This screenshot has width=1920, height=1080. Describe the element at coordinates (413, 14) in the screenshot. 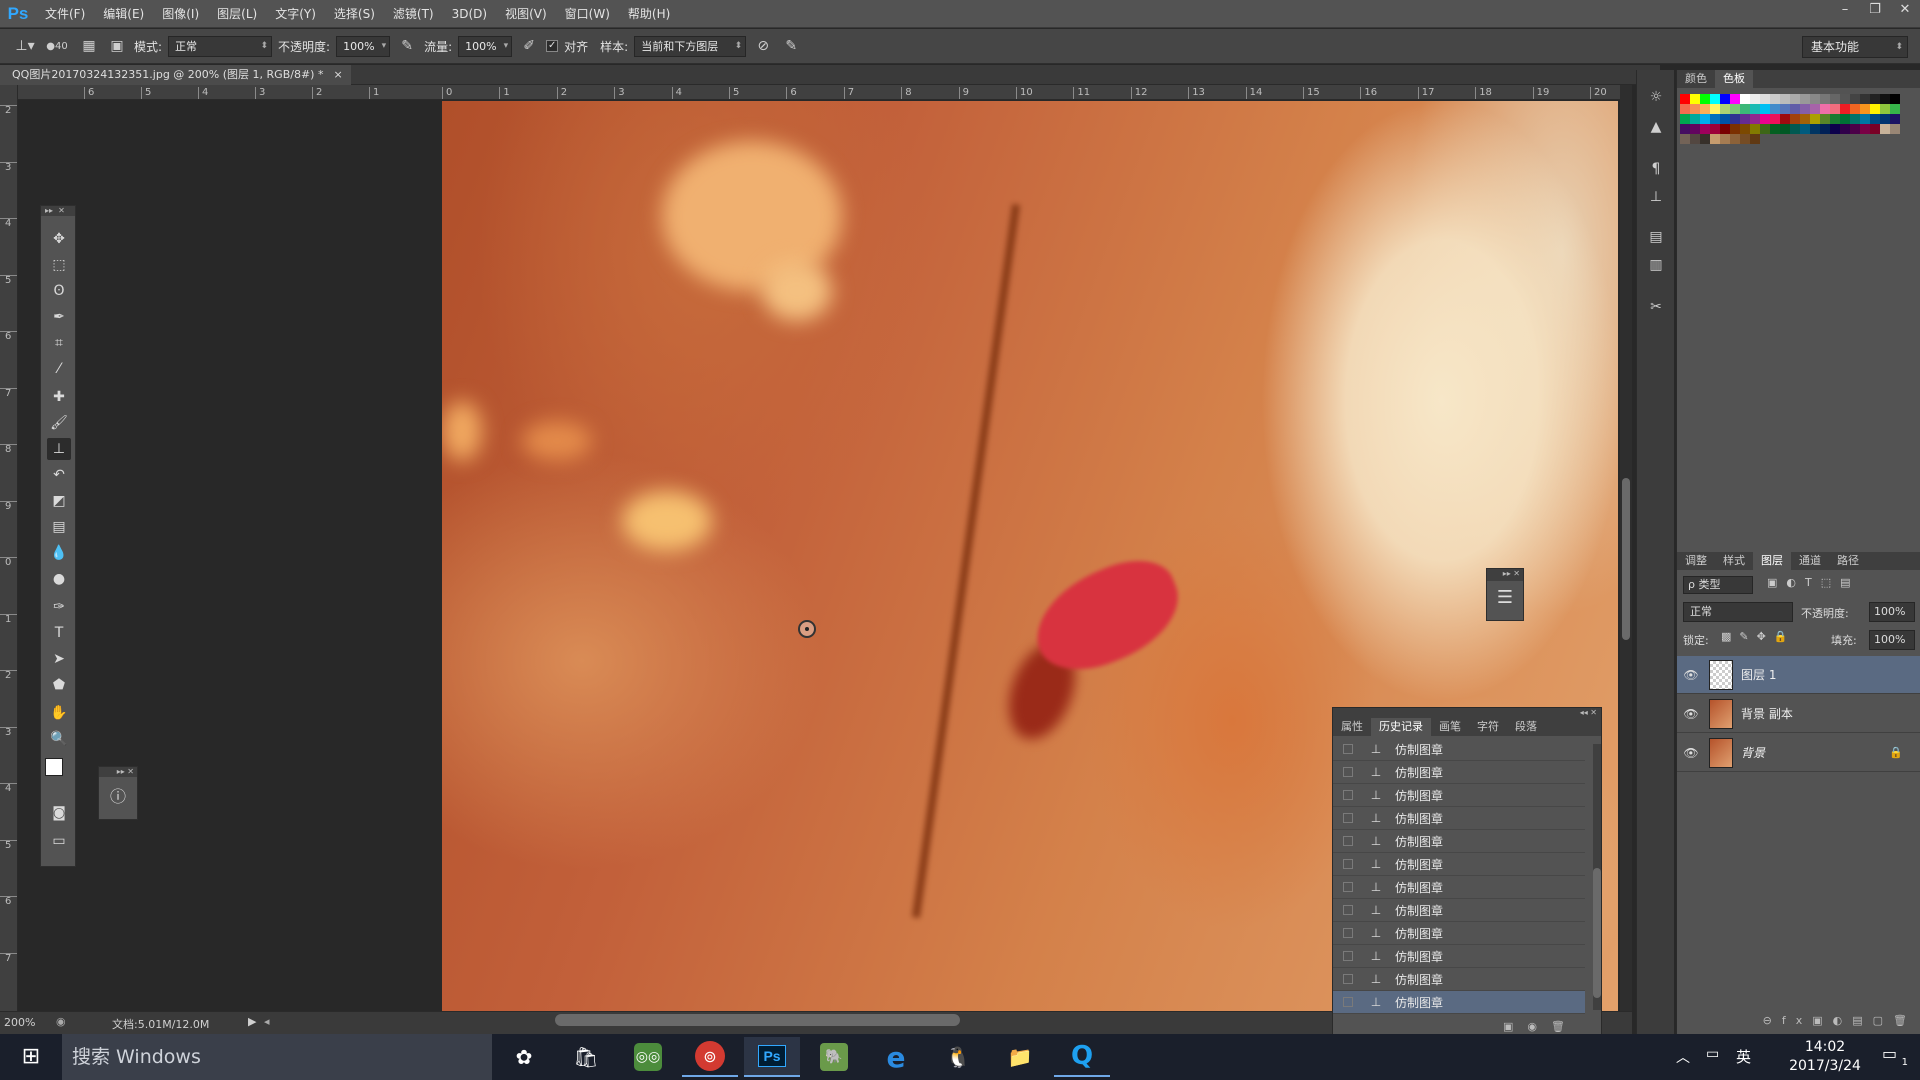

I see `menu-item: 滤镜(T)` at that location.